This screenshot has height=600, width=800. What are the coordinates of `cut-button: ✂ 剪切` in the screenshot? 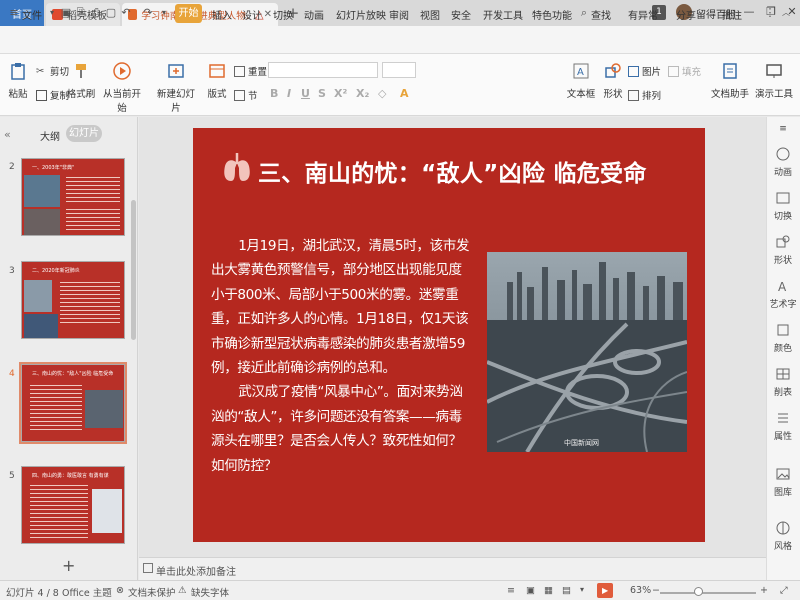 It's located at (52, 71).